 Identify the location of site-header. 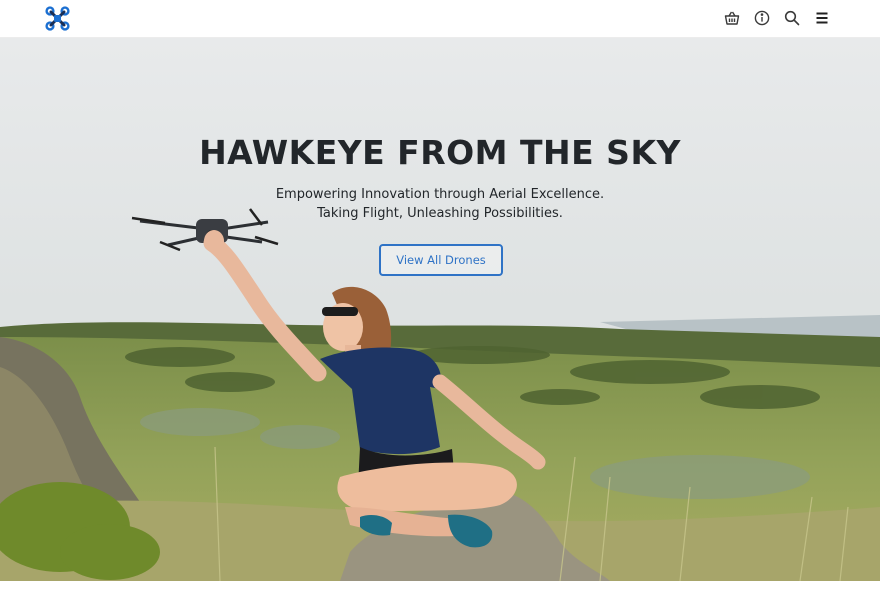
(440, 19).